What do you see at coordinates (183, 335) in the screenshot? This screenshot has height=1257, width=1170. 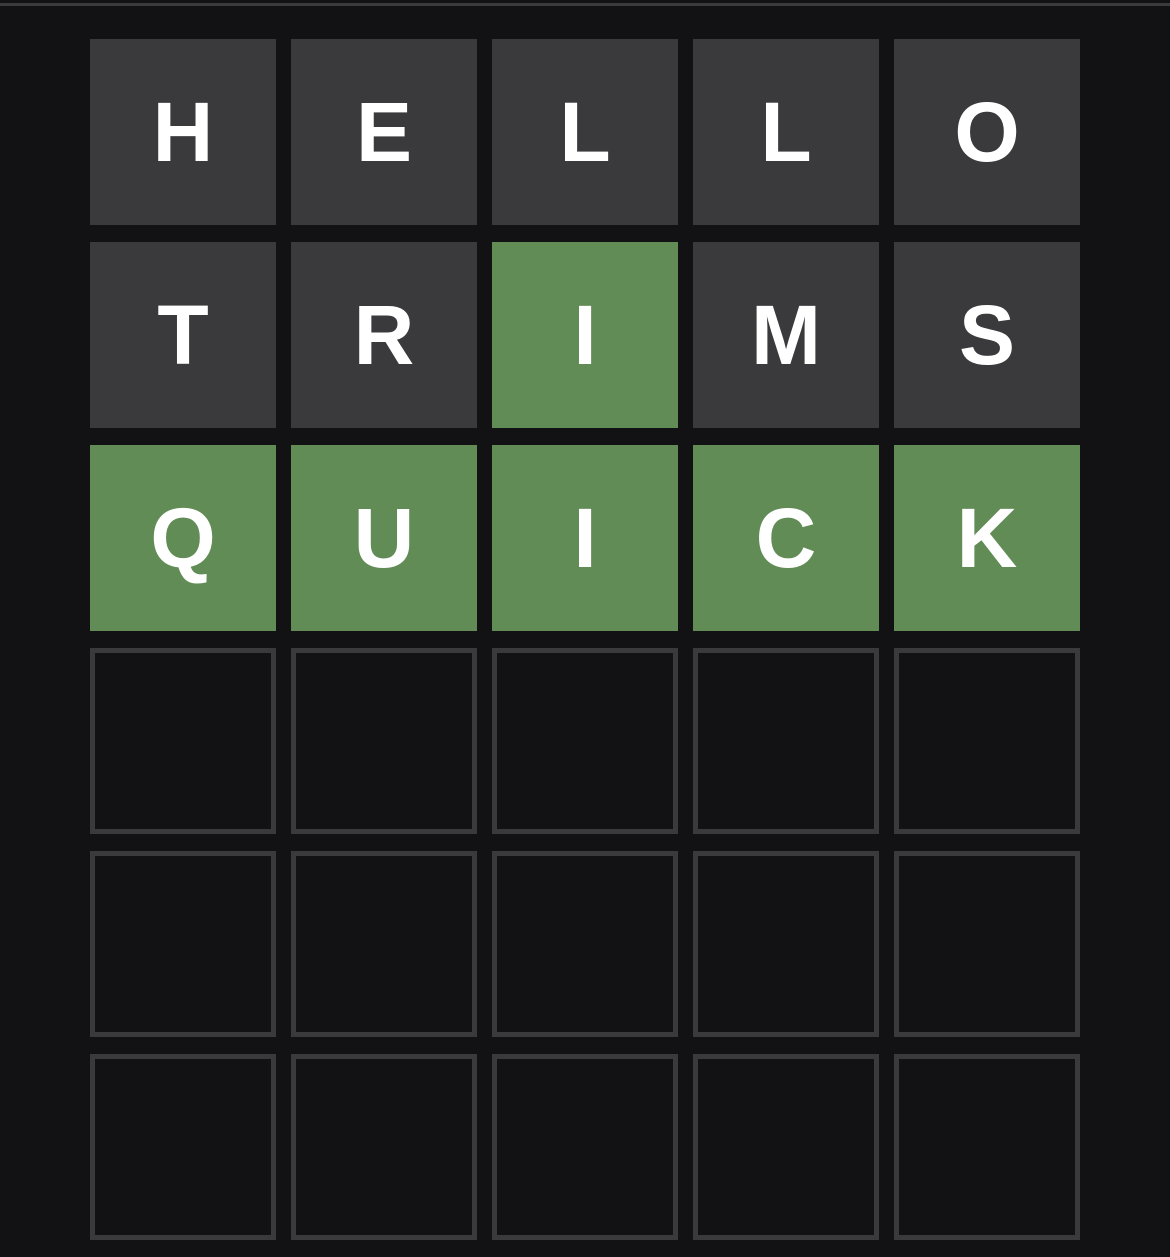 I see `letter-tile-absent: T` at bounding box center [183, 335].